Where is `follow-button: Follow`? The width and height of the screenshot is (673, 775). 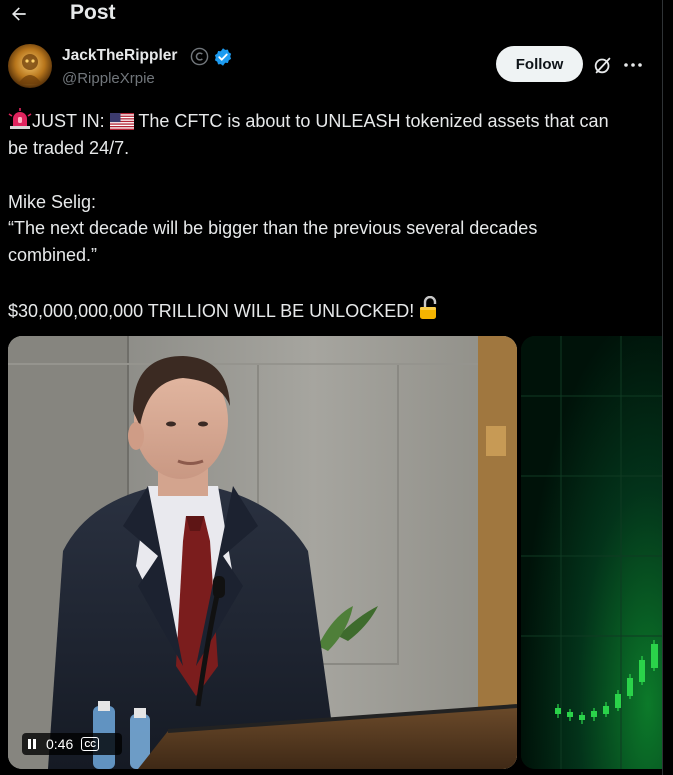
follow-button: Follow is located at coordinates (539, 64).